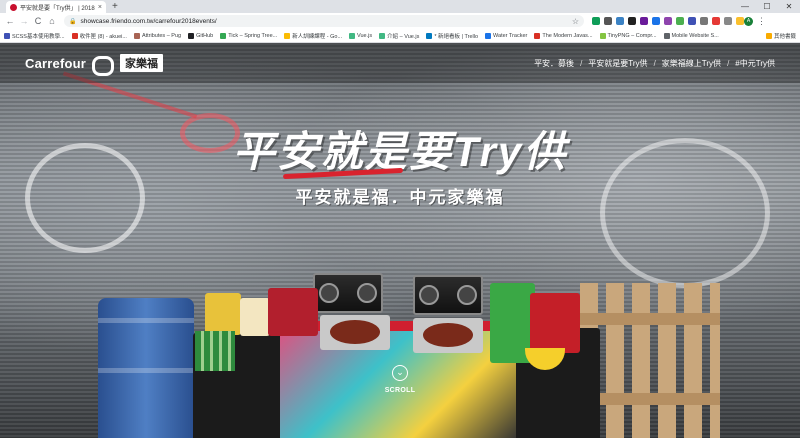 Image resolution: width=800 pixels, height=438 pixels. Describe the element at coordinates (215, 351) in the screenshot. I see `drink-bottles-image` at that location.